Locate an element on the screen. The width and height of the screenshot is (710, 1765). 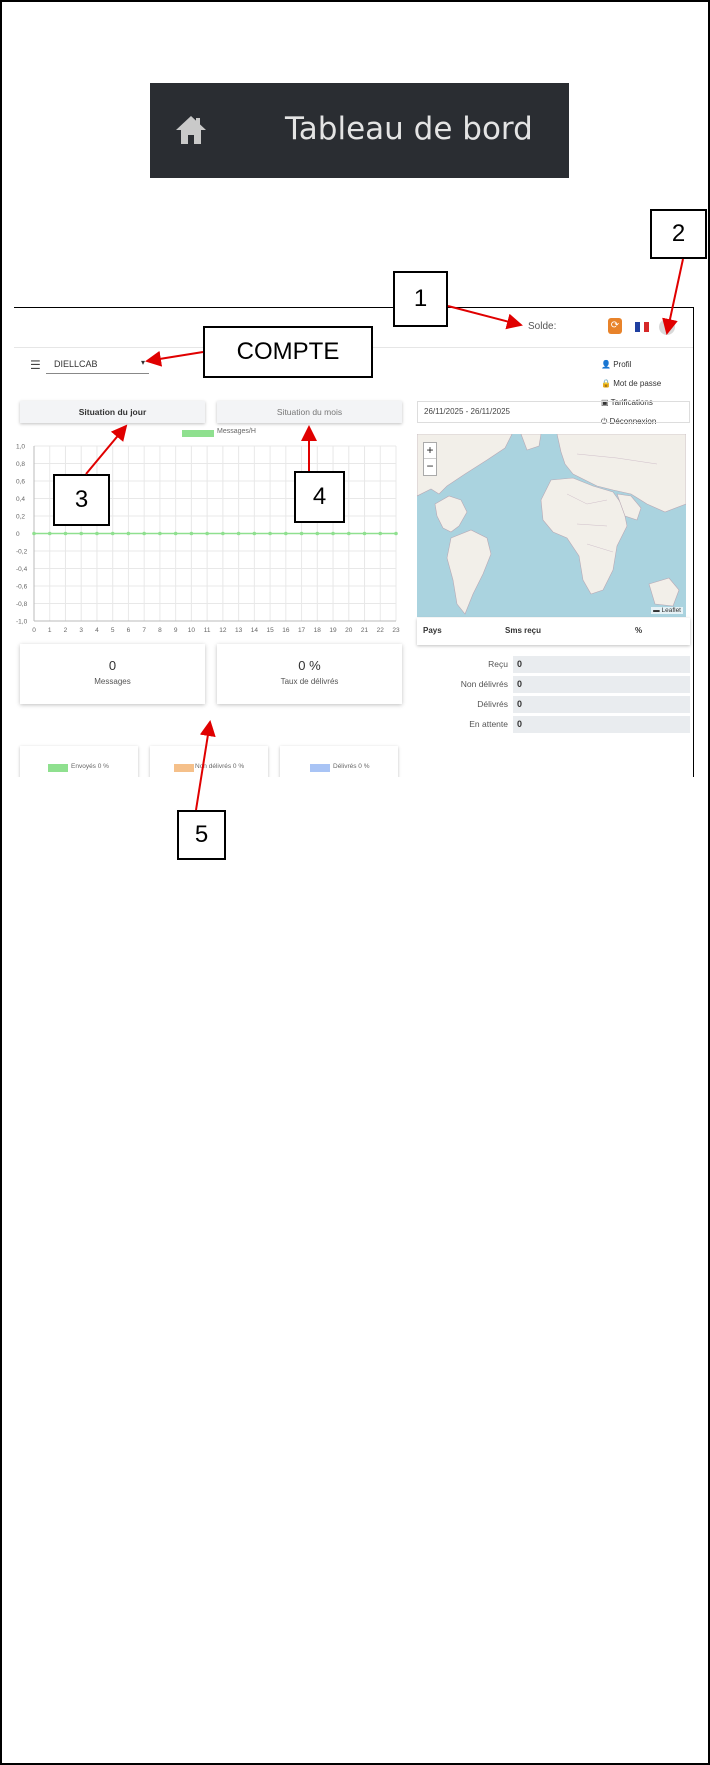
chart-x-tick-label: 18 is located at coordinates (318, 630).